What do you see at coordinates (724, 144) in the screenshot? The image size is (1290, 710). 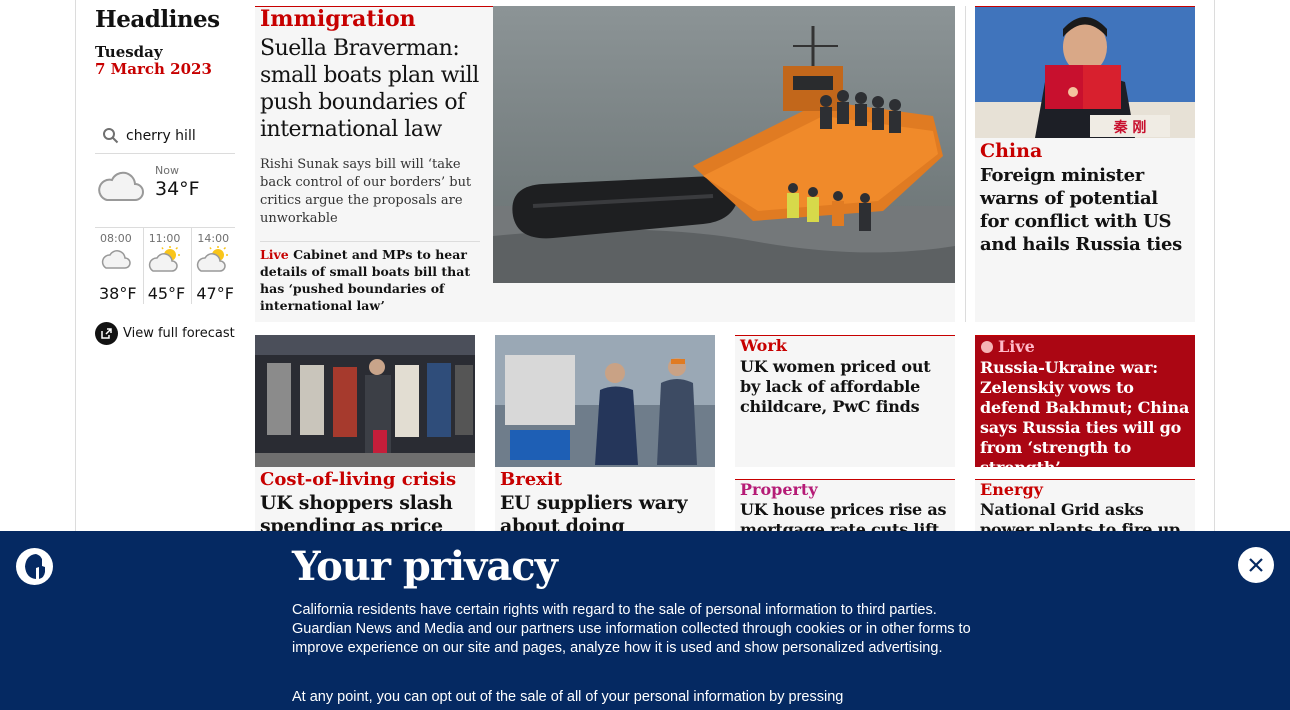 I see `top-story-image` at bounding box center [724, 144].